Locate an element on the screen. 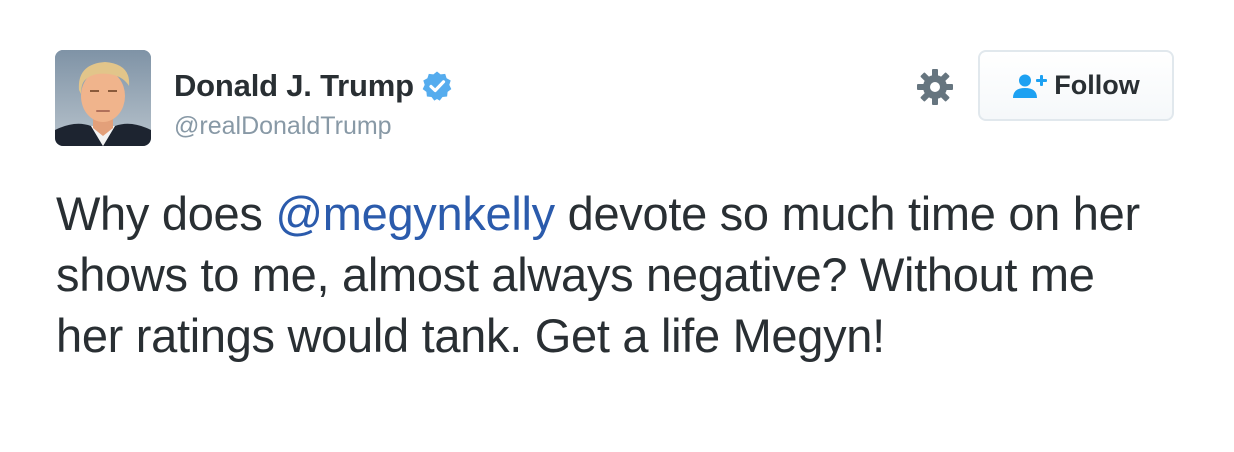  mention-link: @megynkelly is located at coordinates (415, 213).